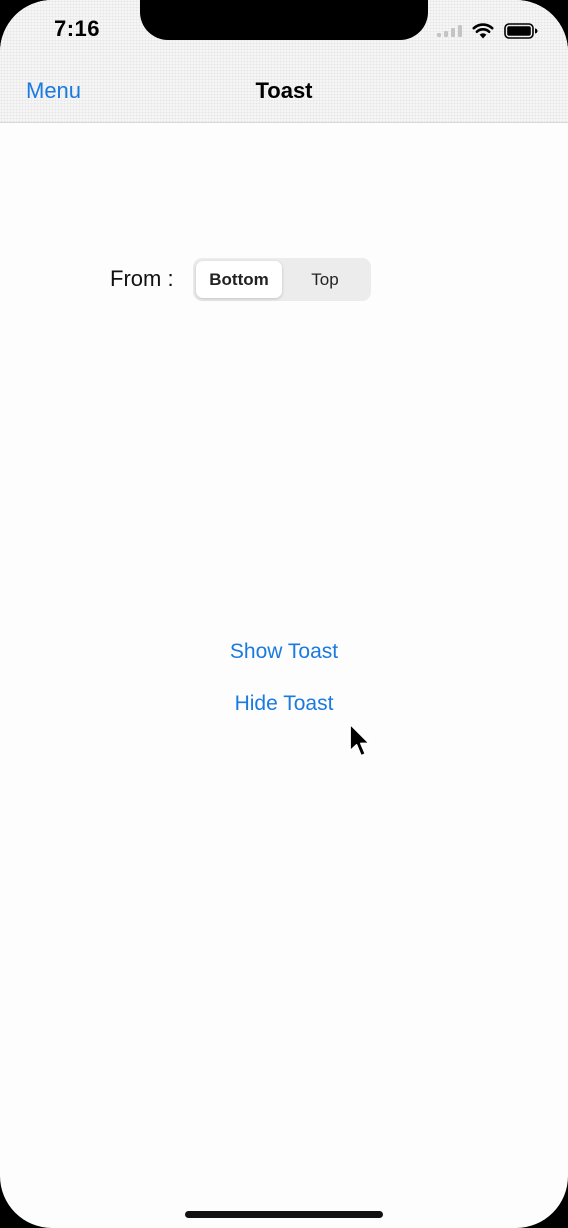 Image resolution: width=568 pixels, height=1228 pixels. Describe the element at coordinates (239, 279) in the screenshot. I see `segment-bottom: Bottom` at that location.